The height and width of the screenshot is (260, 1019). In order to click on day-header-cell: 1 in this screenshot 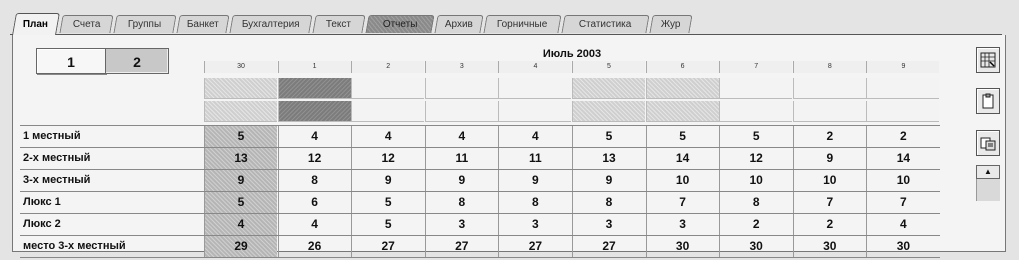, I will do `click(314, 67)`.